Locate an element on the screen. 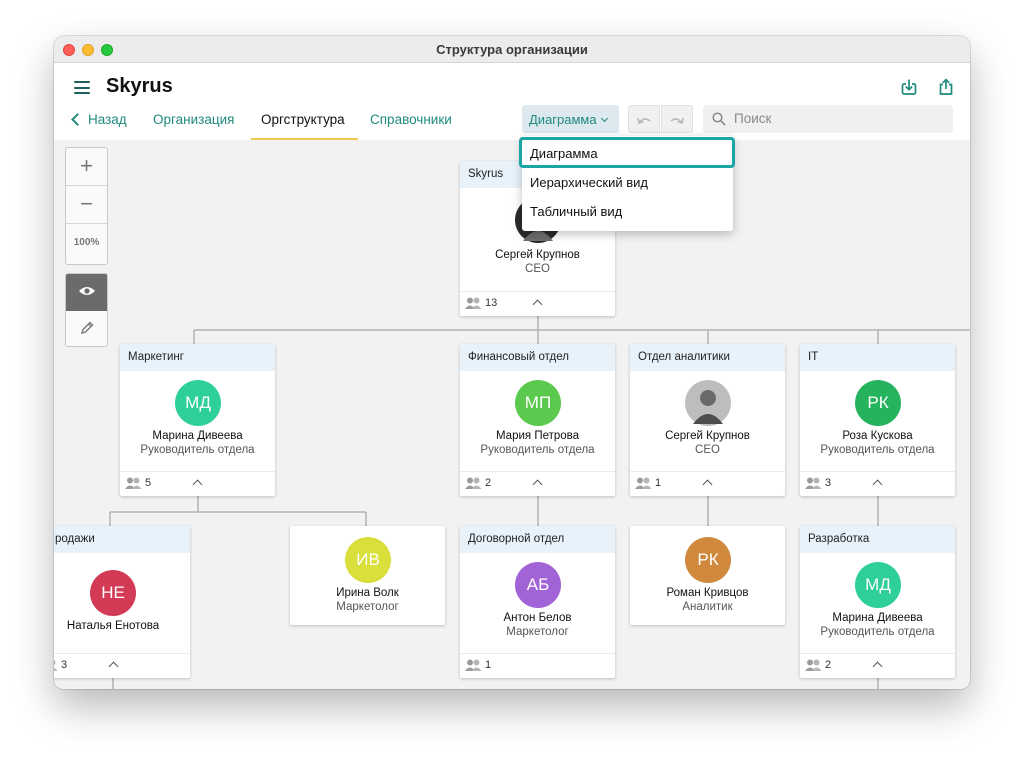  mode-controls is located at coordinates (86, 310).